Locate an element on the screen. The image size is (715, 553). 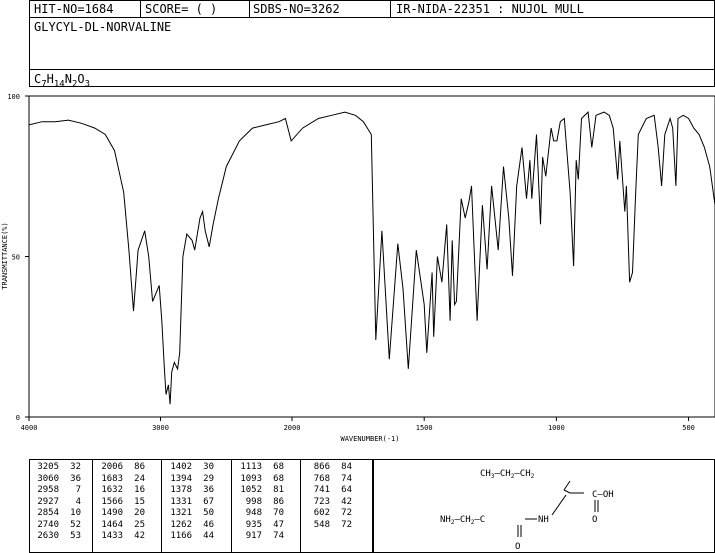
table-row: 1166 44 is located at coordinates (190, 537).